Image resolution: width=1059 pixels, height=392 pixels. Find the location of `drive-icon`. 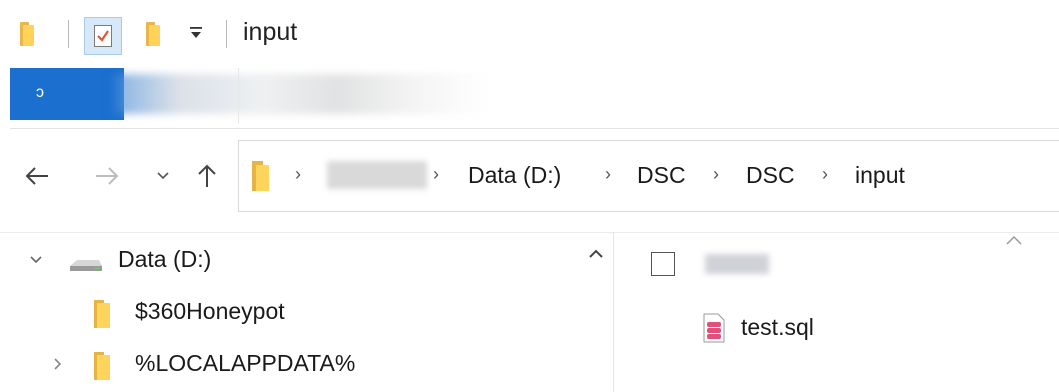

drive-icon is located at coordinates (86, 265).